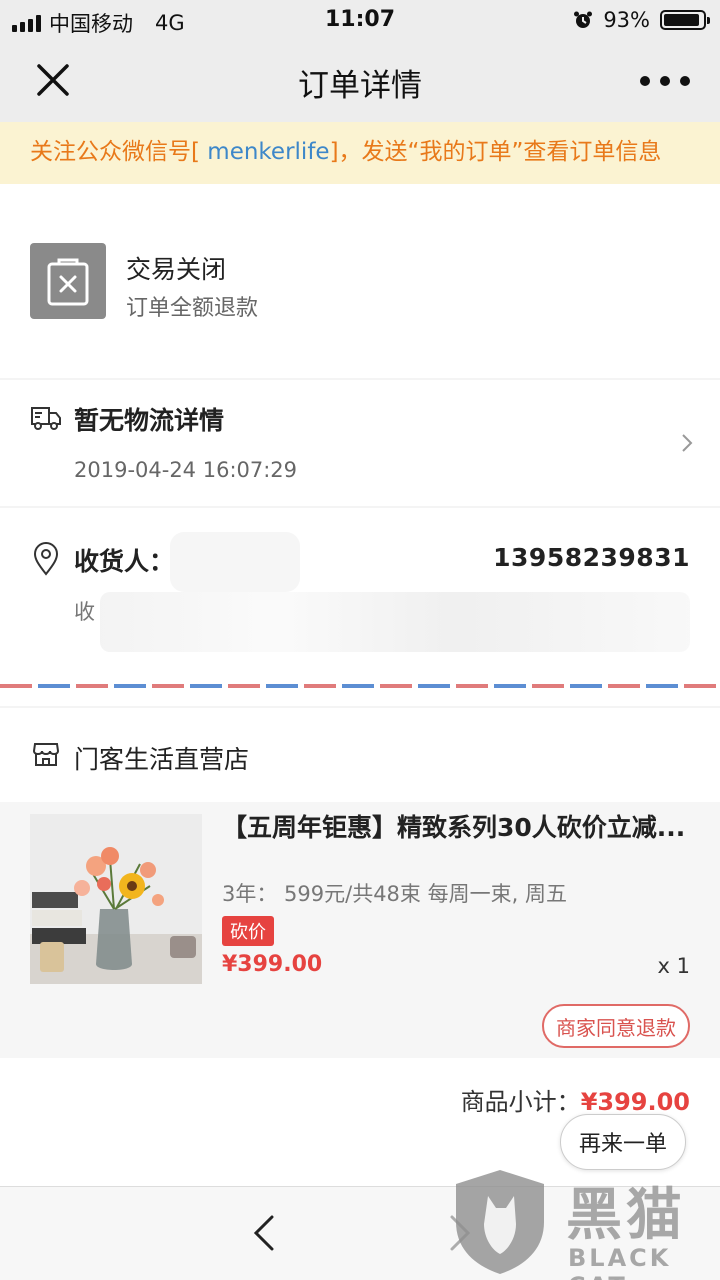 The image size is (720, 1280). I want to click on closed-bag-icon, so click(68, 281).